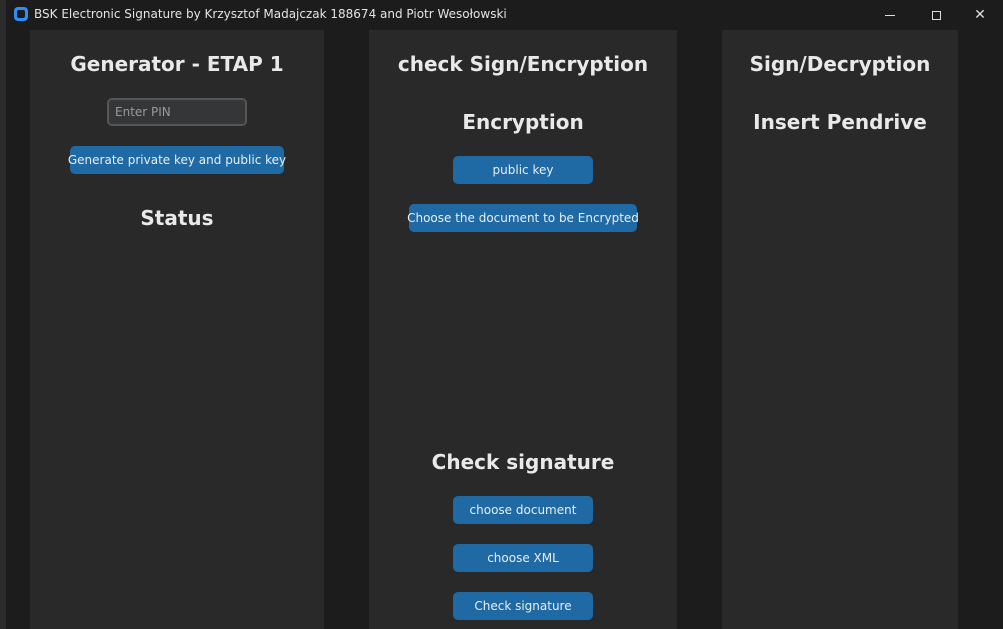 This screenshot has height=629, width=1003. I want to click on maximize-icon, so click(936, 15).